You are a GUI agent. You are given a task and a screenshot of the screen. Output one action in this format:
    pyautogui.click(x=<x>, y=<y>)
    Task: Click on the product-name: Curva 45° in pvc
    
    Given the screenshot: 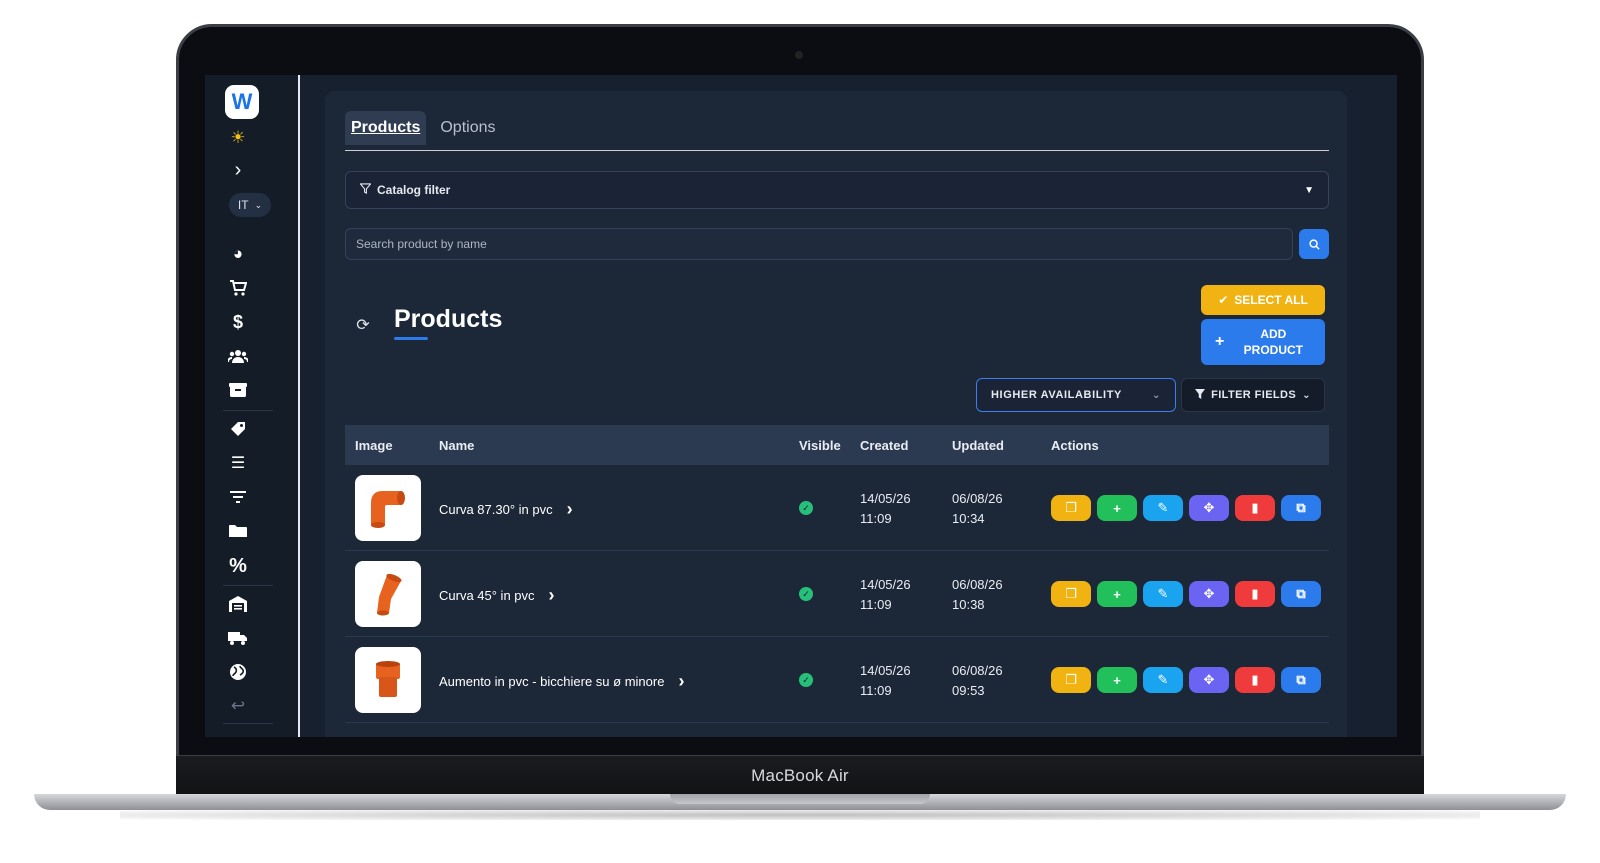 What is the action you would take?
    pyautogui.click(x=487, y=595)
    